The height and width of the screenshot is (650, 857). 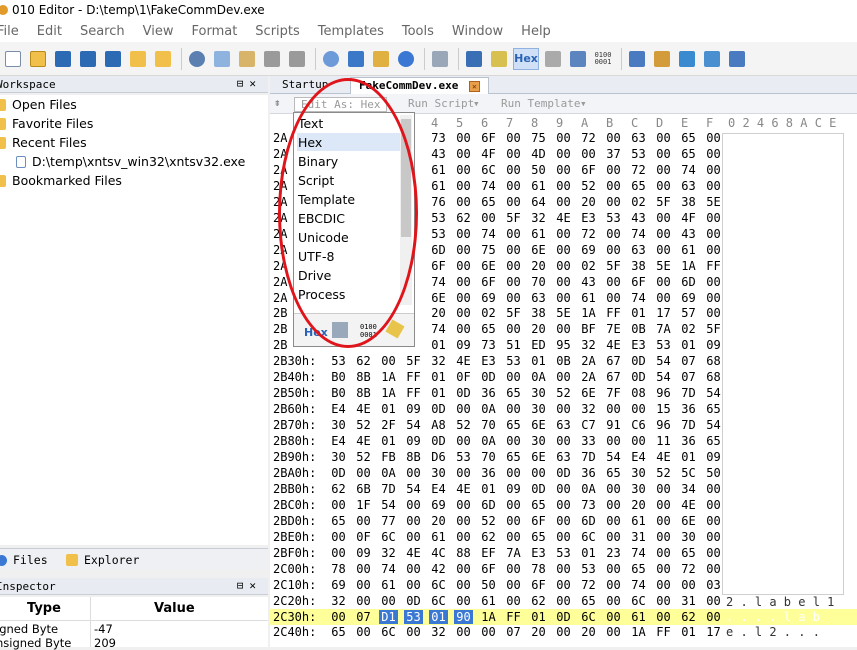 I want to click on hex-byte: FB, so click(x=388, y=457).